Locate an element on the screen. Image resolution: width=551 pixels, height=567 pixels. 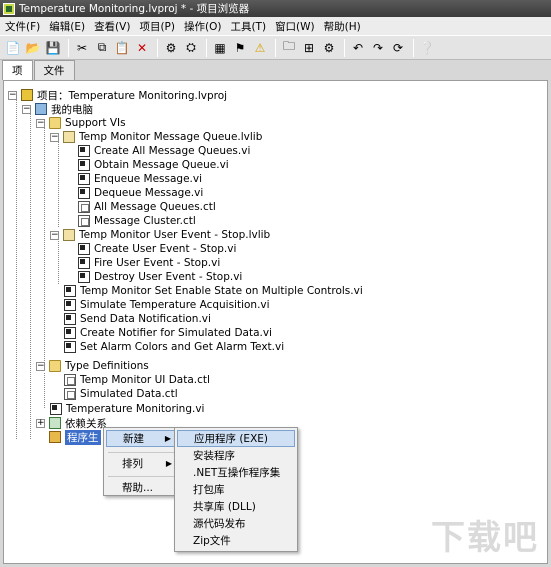
tree-row-ctl: Message Cluster.ctl is located at coordinates (137, 221).